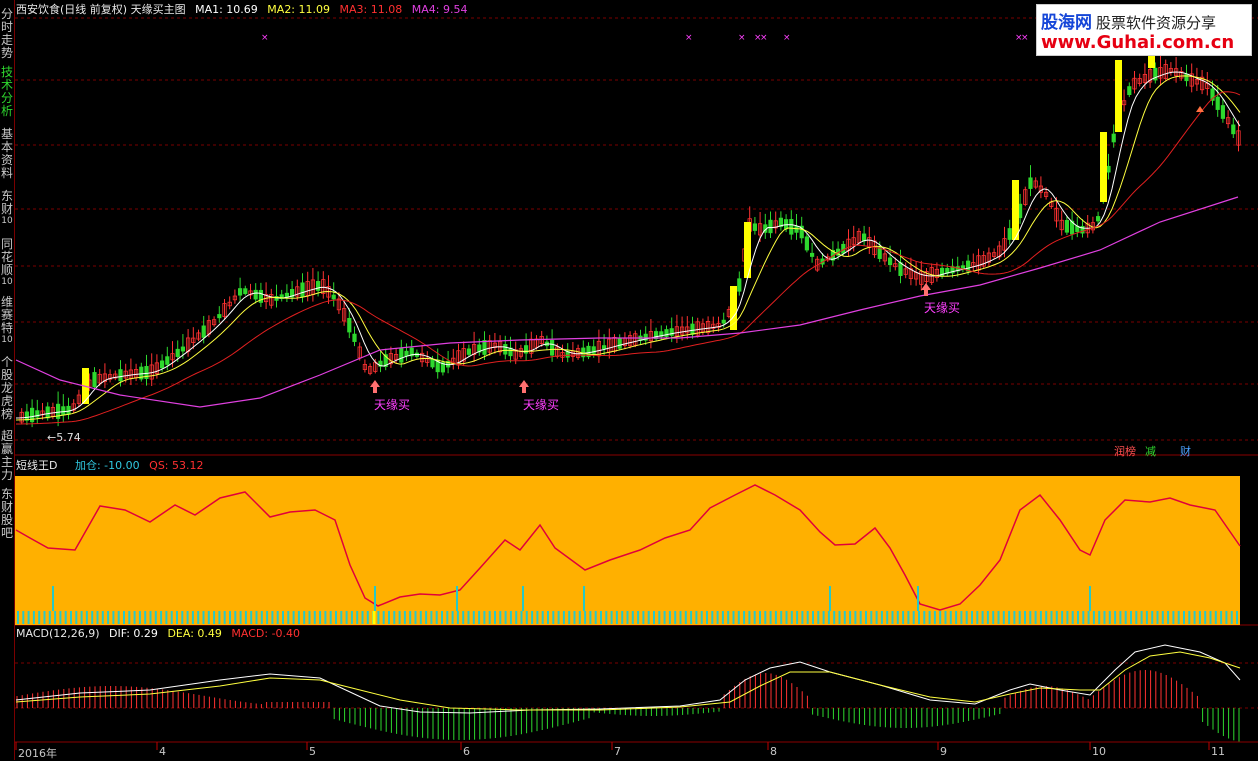 The height and width of the screenshot is (761, 1258). Describe the element at coordinates (371, 9) in the screenshot. I see `ma3-value: MA3: 11.08` at that location.